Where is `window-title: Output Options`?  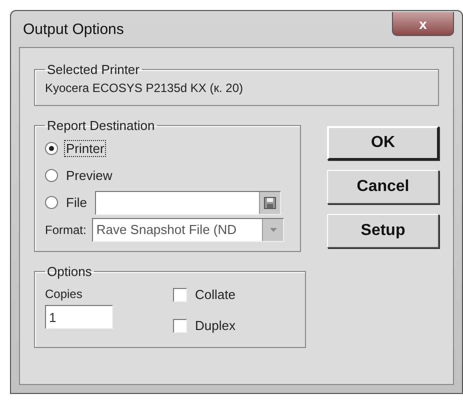
window-title: Output Options is located at coordinates (73, 29).